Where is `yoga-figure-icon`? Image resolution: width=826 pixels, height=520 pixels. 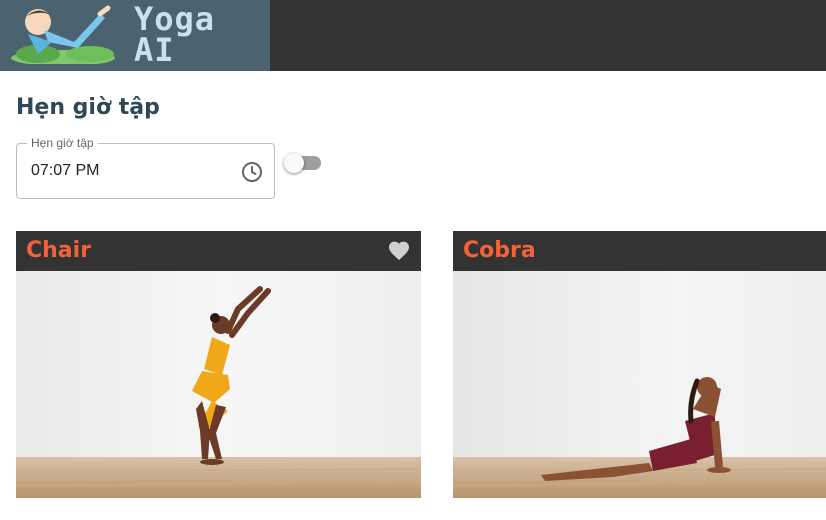
yoga-figure-icon is located at coordinates (63, 34).